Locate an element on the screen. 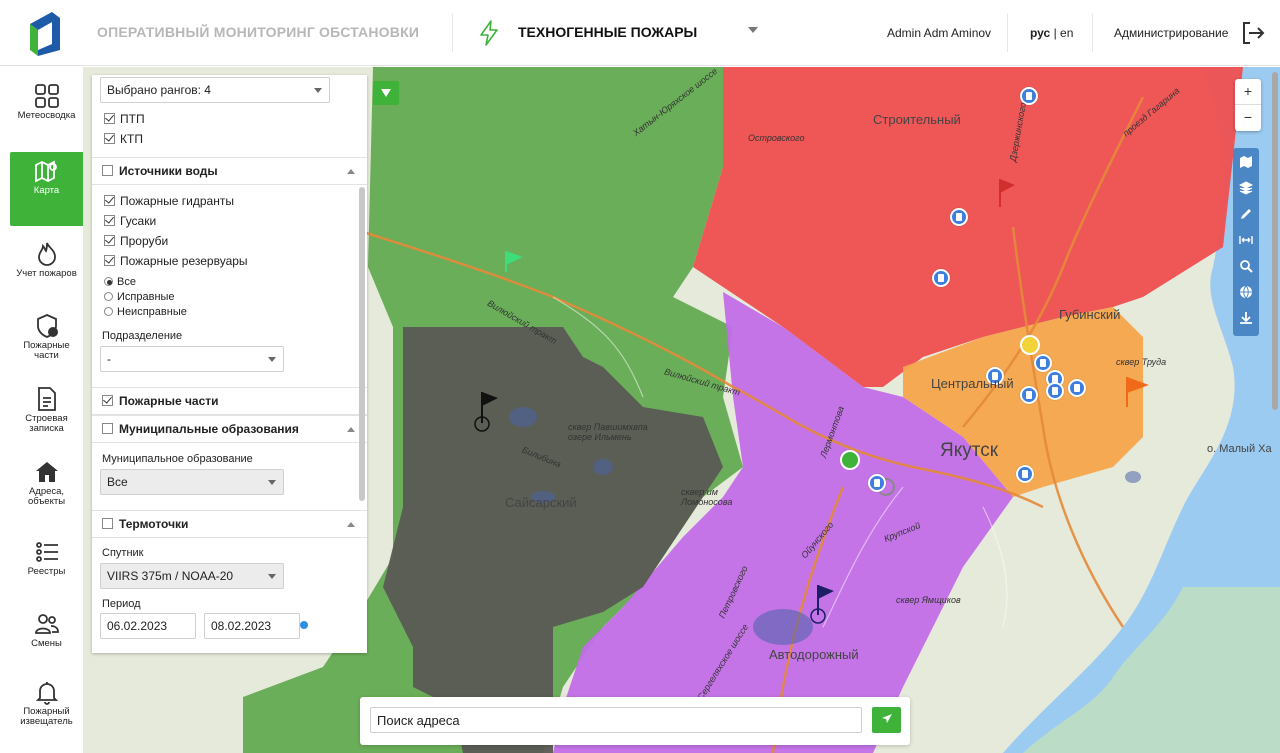  sidebar-item-roster: Строевая записка is located at coordinates (46, 417).